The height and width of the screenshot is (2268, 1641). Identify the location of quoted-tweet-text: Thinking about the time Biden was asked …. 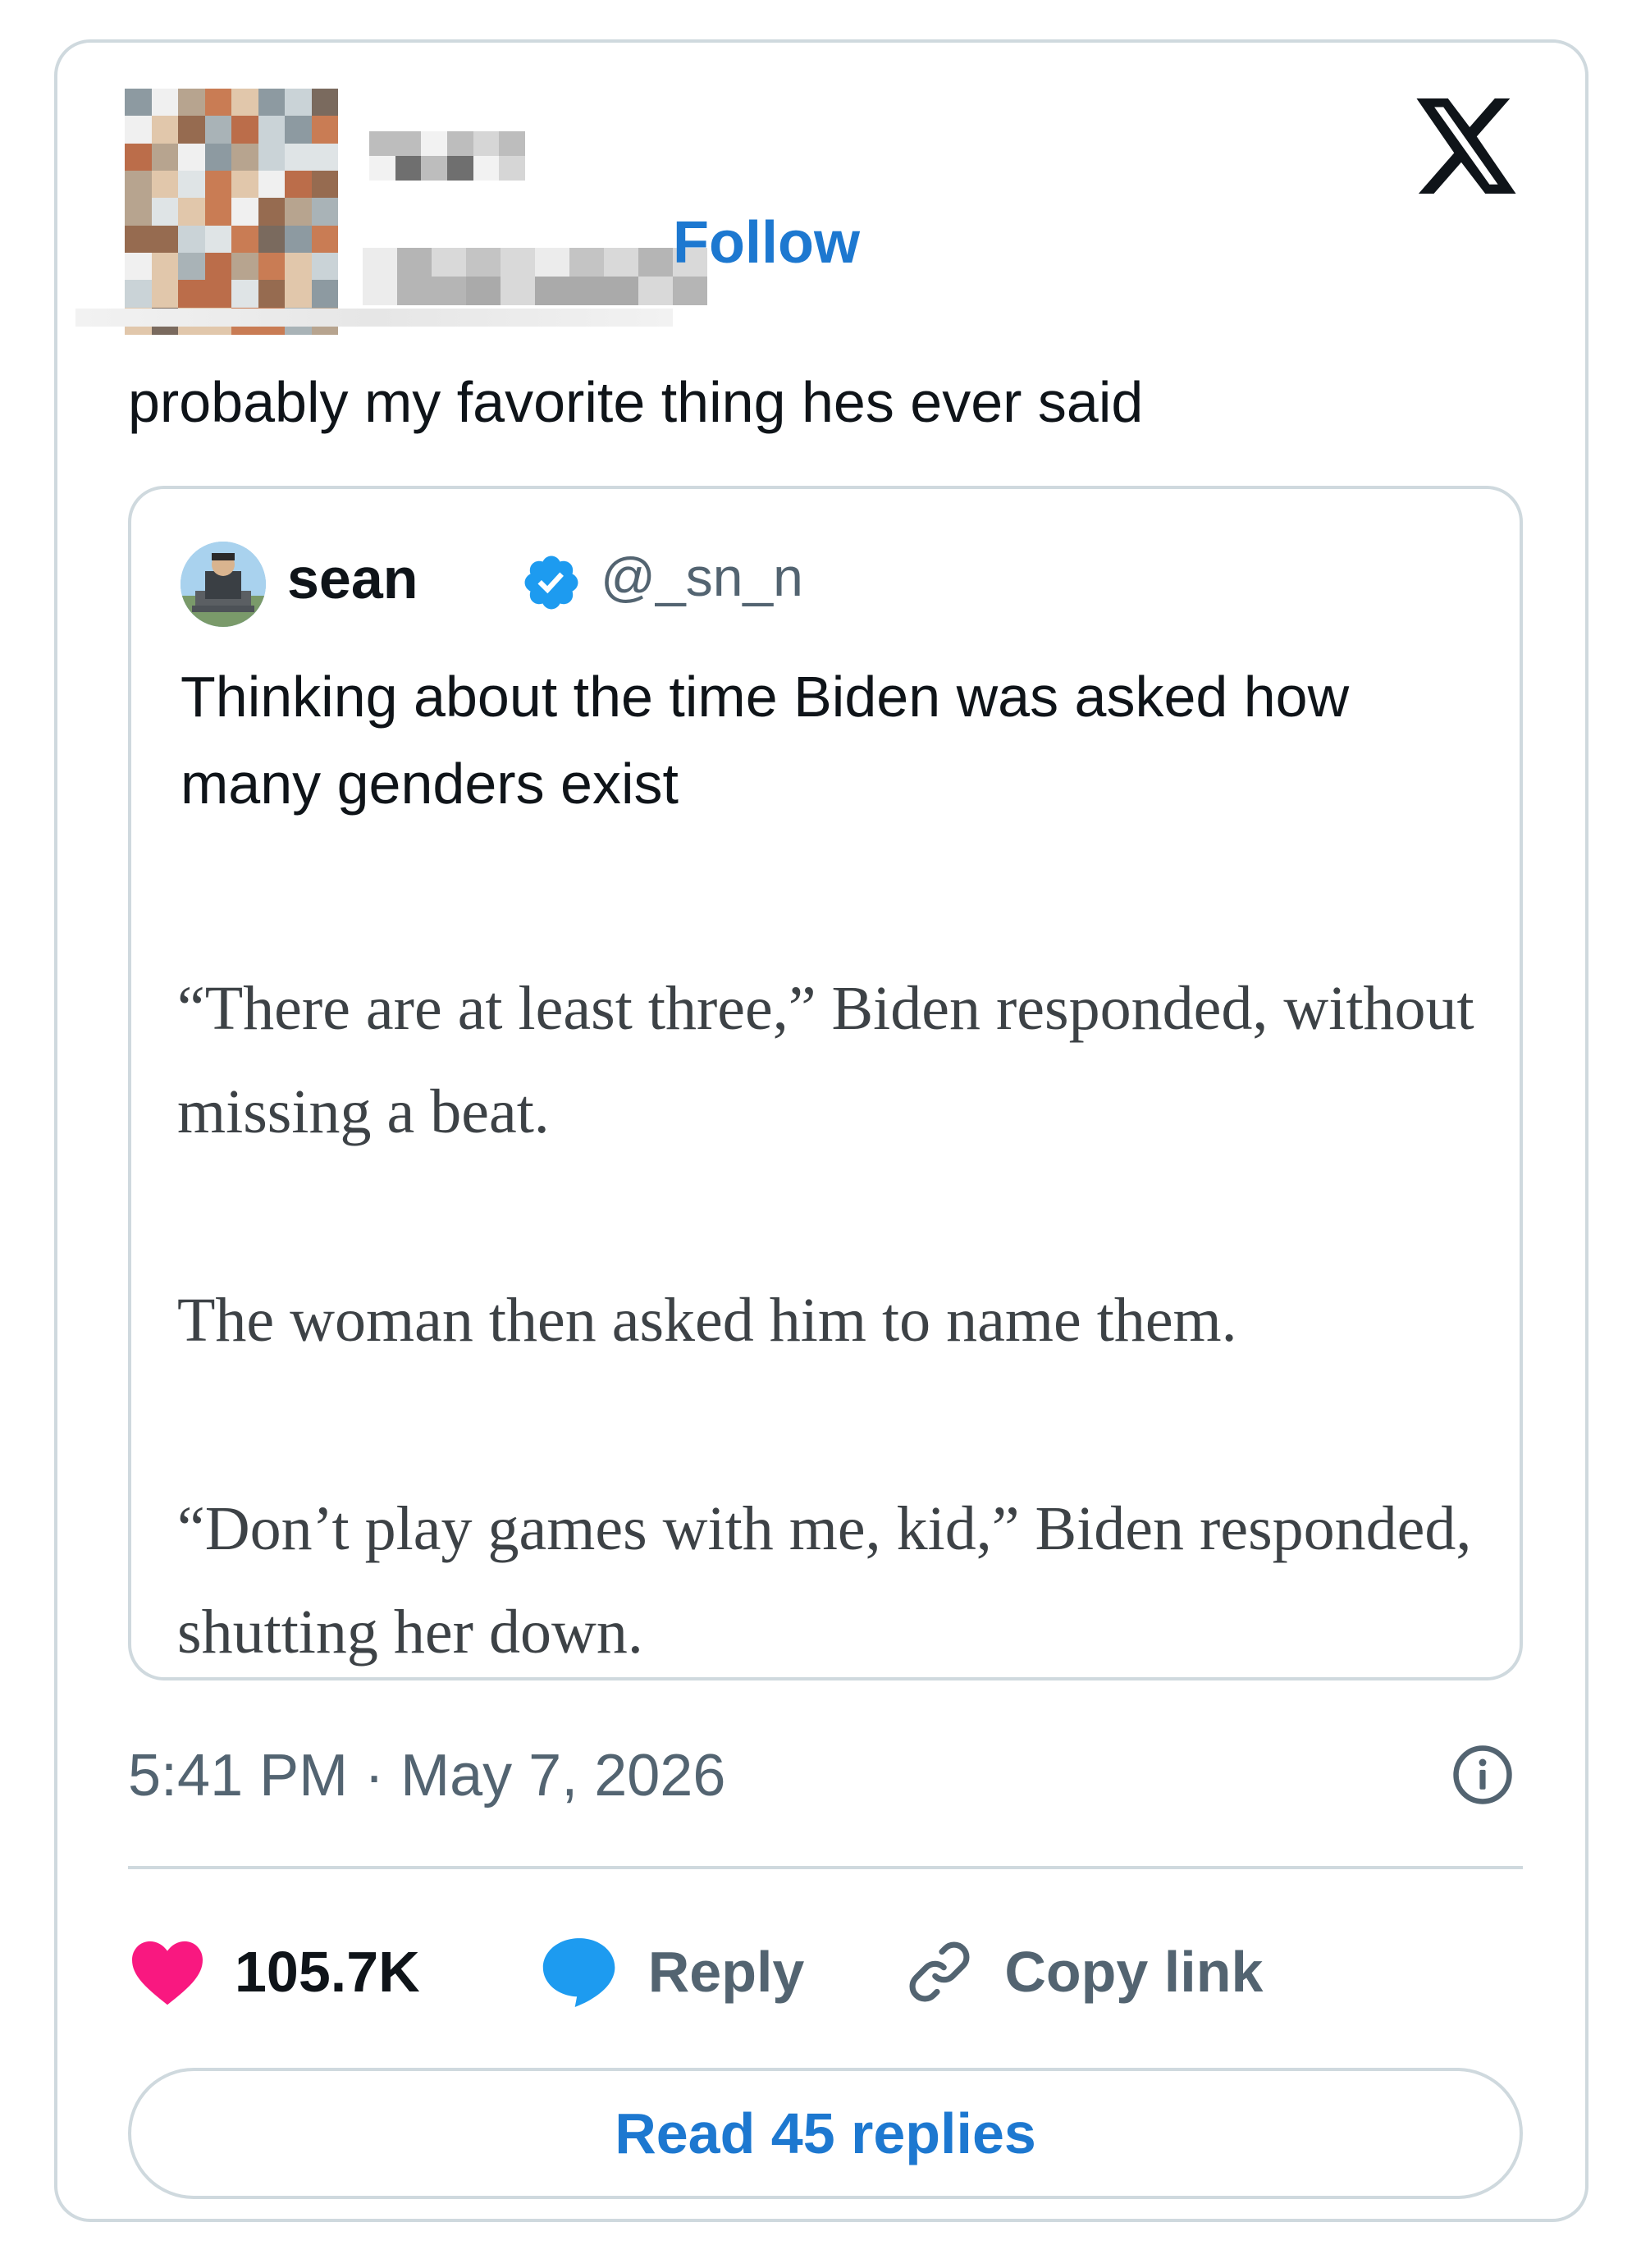
(765, 740).